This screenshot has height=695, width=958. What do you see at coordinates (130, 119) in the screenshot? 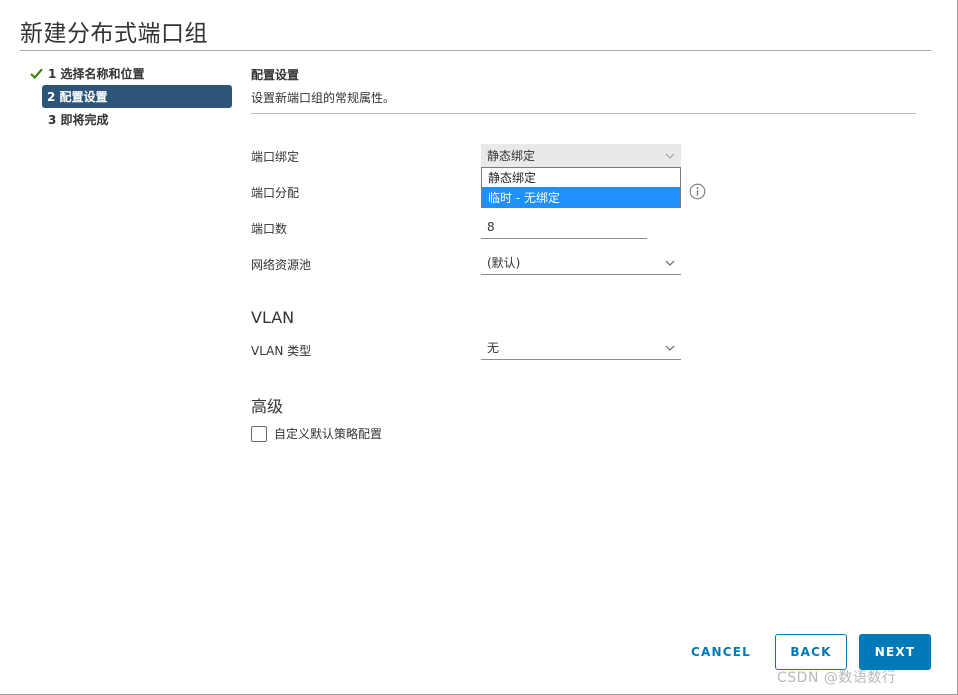
I see `step-3: 3 即将完成` at bounding box center [130, 119].